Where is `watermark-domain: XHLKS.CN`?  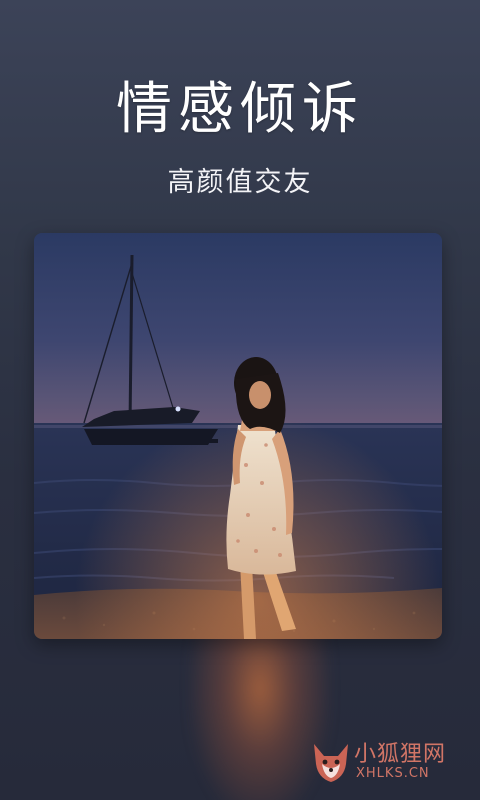 watermark-domain: XHLKS.CN is located at coordinates (393, 773).